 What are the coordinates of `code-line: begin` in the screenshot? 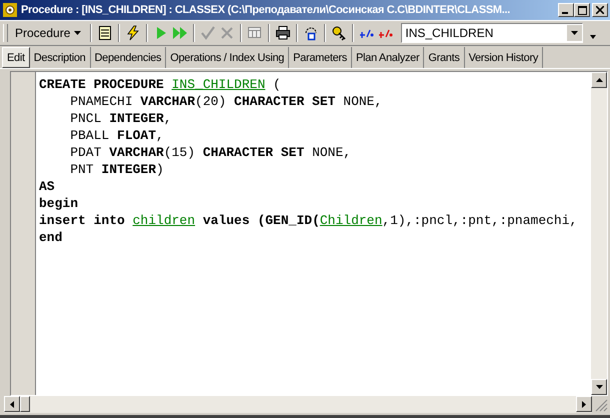 It's located at (58, 203).